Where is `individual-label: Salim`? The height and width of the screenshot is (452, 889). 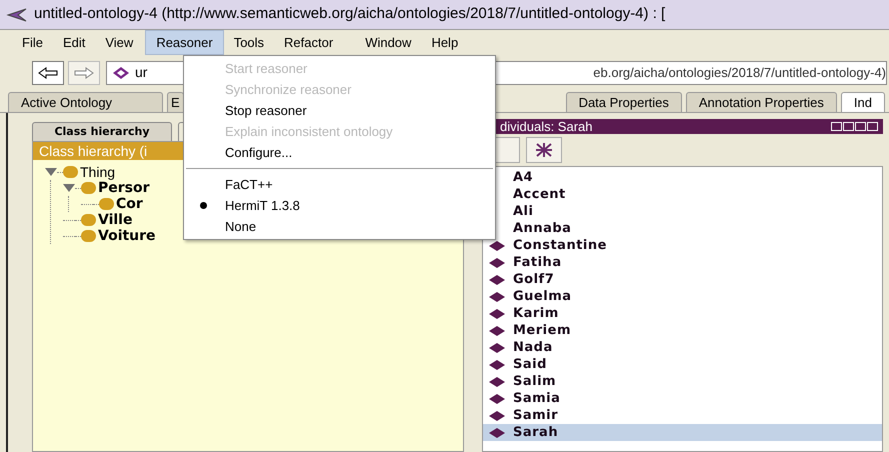 individual-label: Salim is located at coordinates (534, 381).